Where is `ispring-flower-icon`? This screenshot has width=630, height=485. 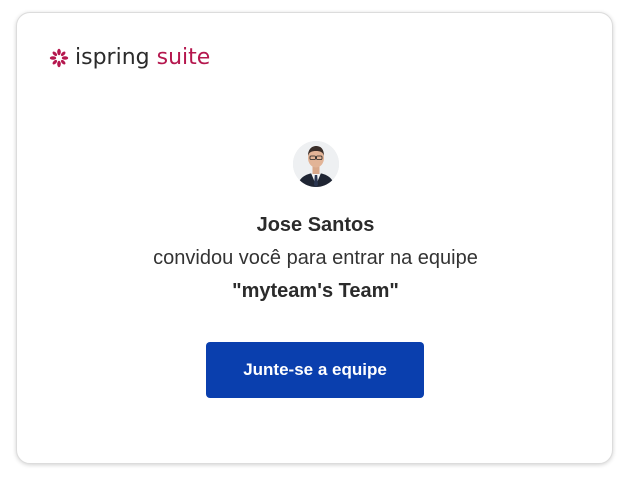 ispring-flower-icon is located at coordinates (59, 58).